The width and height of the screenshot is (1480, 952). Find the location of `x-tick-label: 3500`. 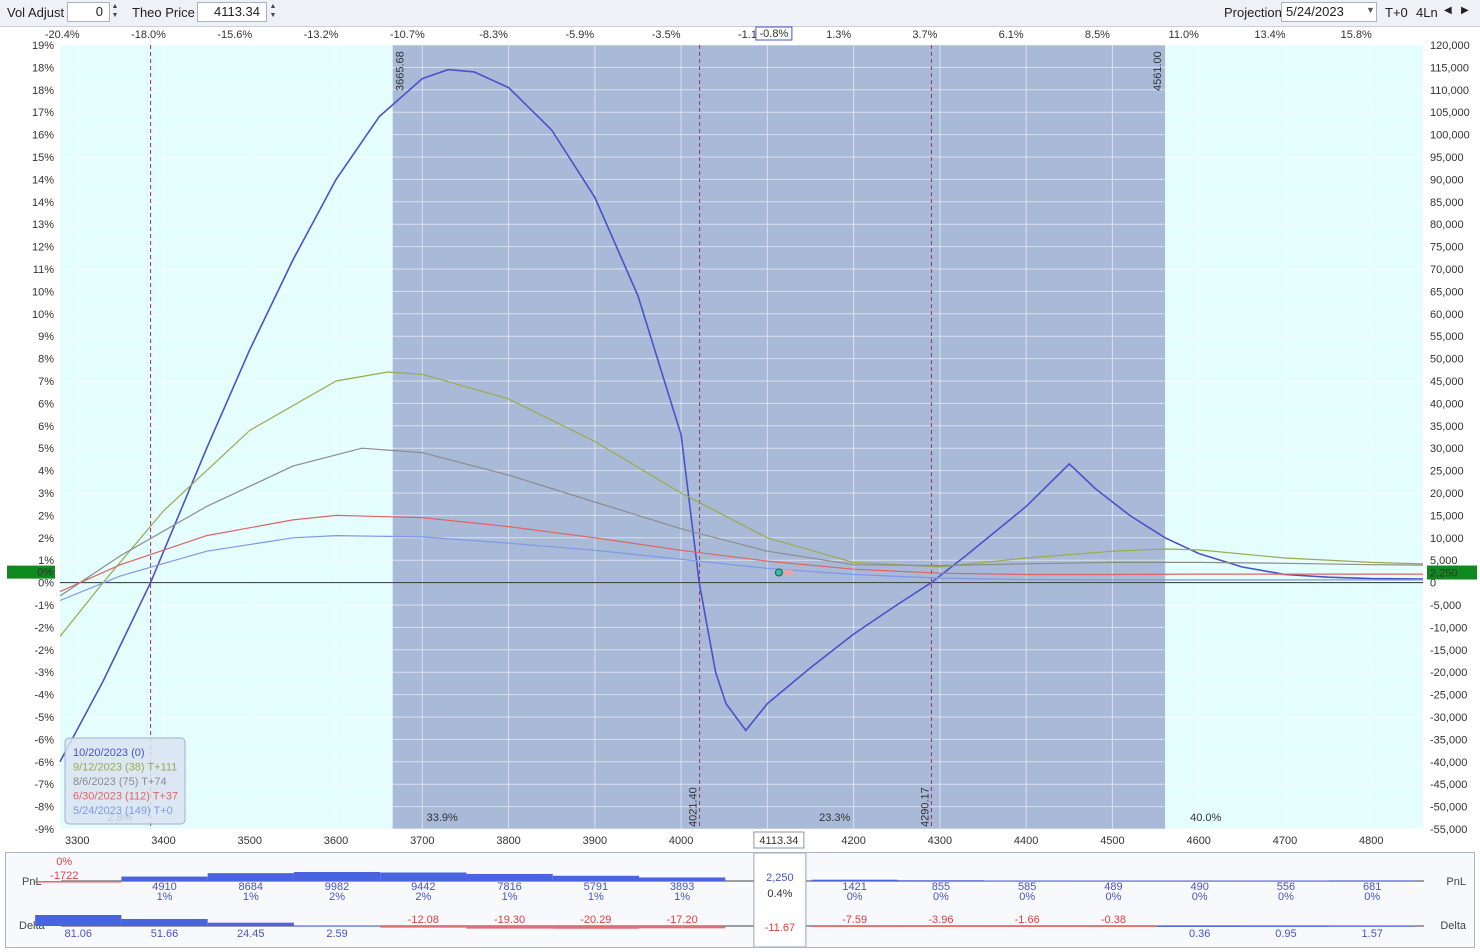

x-tick-label: 3500 is located at coordinates (250, 841).